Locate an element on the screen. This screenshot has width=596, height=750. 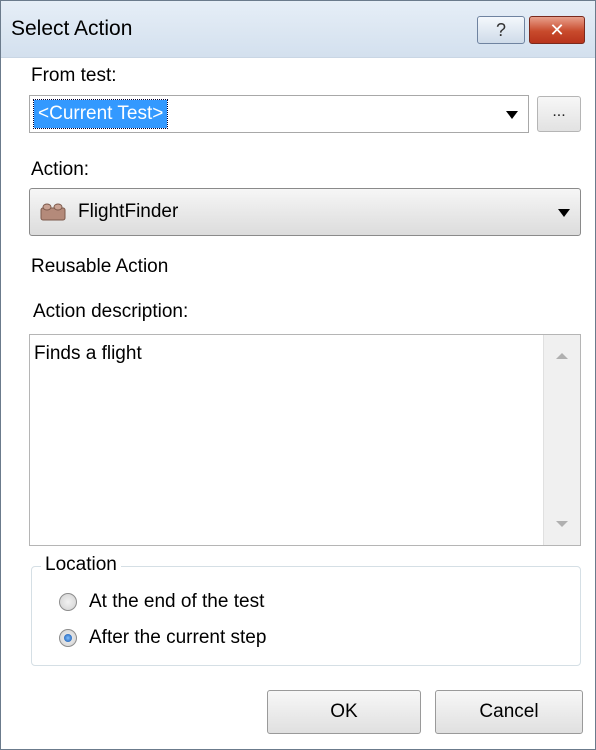
action-combobox: FlightFinder is located at coordinates (305, 212).